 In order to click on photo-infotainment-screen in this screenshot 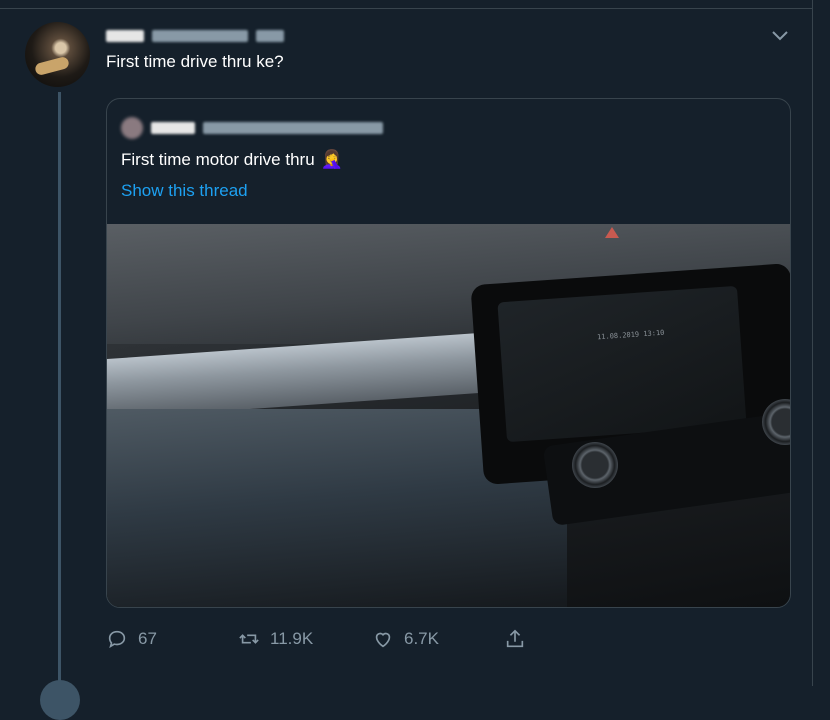, I will do `click(622, 364)`.